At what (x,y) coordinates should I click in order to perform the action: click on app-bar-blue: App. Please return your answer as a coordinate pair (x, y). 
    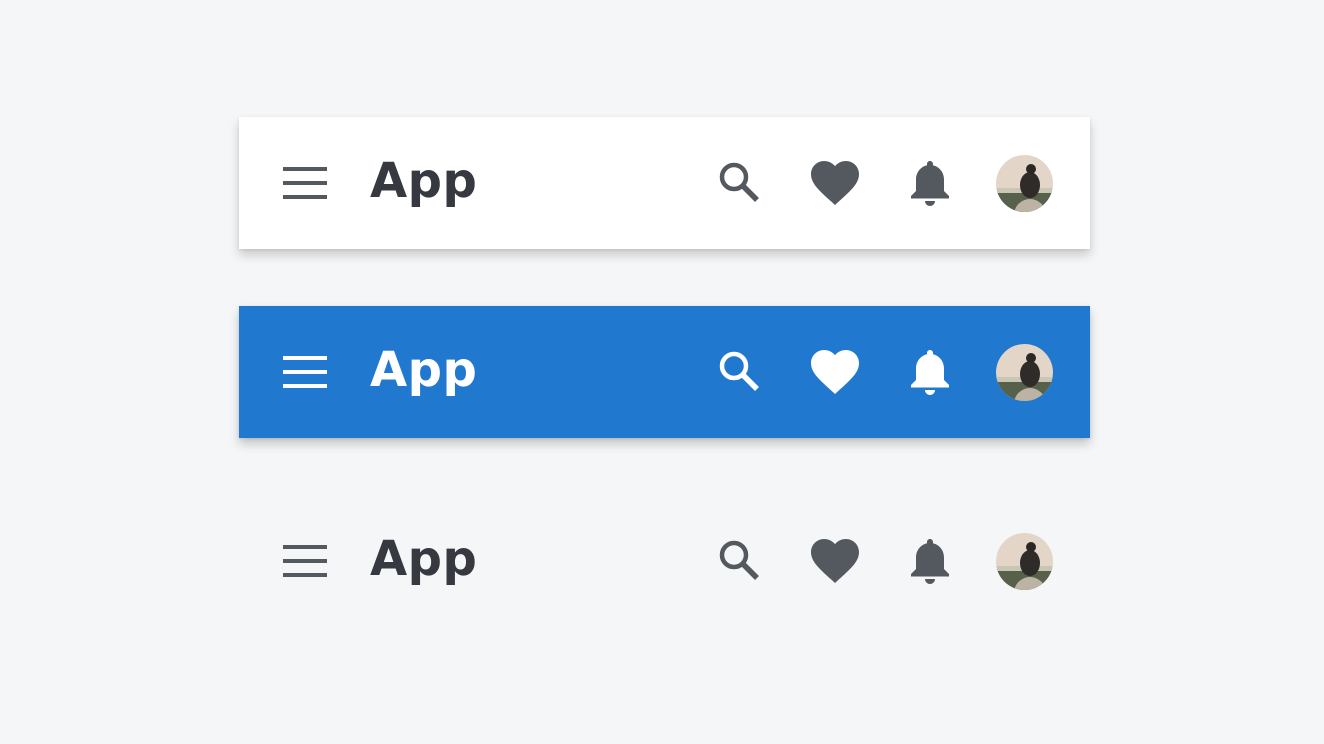
    Looking at the image, I should click on (664, 372).